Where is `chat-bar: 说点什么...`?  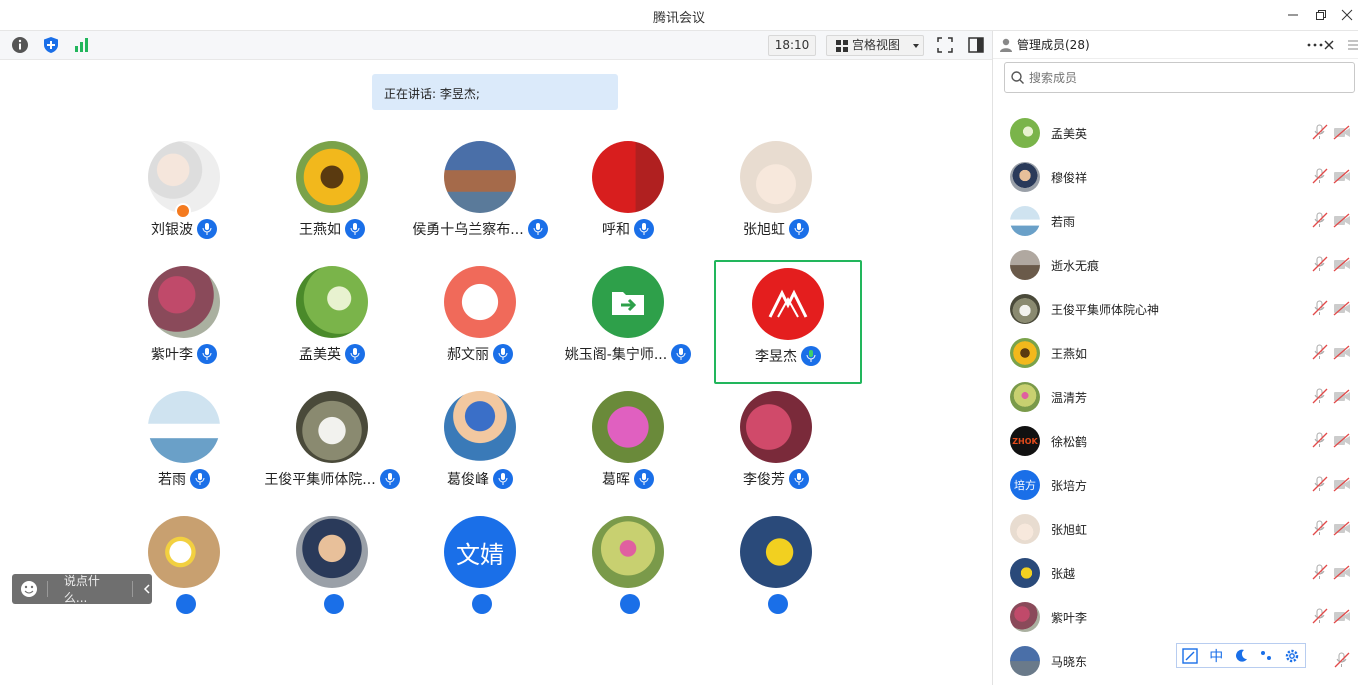 chat-bar: 说点什么... is located at coordinates (82, 589).